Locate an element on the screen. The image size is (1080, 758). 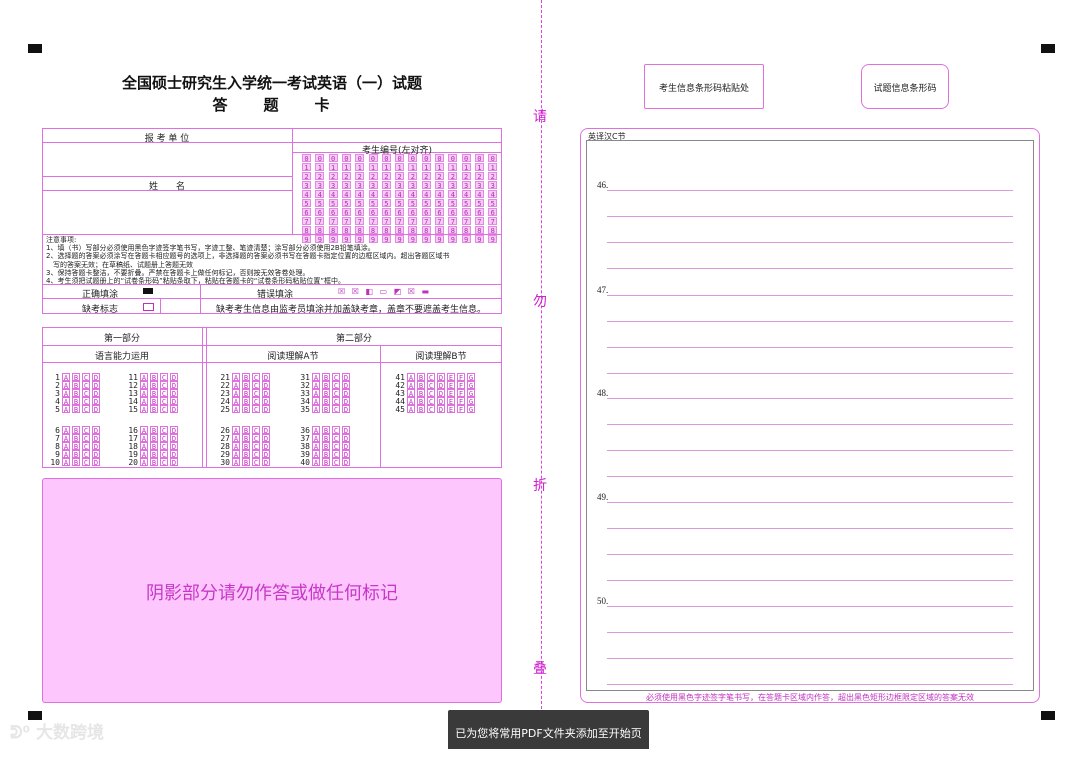
name-field is located at coordinates (167, 212).